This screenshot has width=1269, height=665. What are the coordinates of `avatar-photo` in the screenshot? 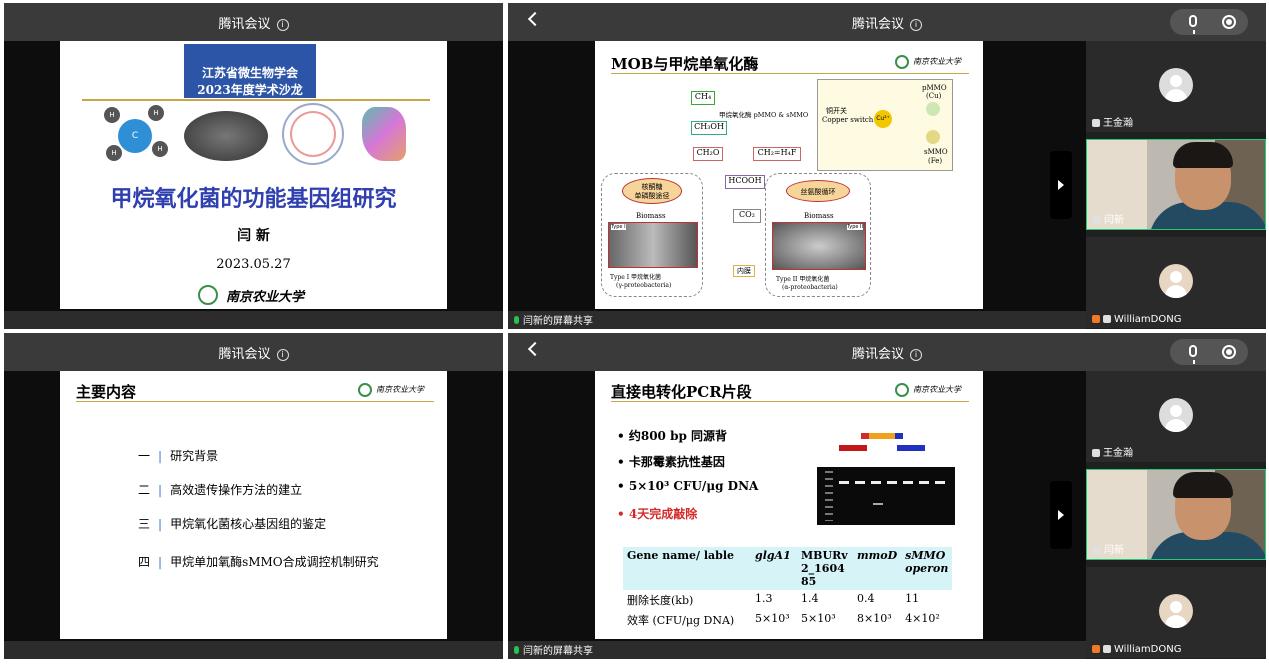 It's located at (1176, 611).